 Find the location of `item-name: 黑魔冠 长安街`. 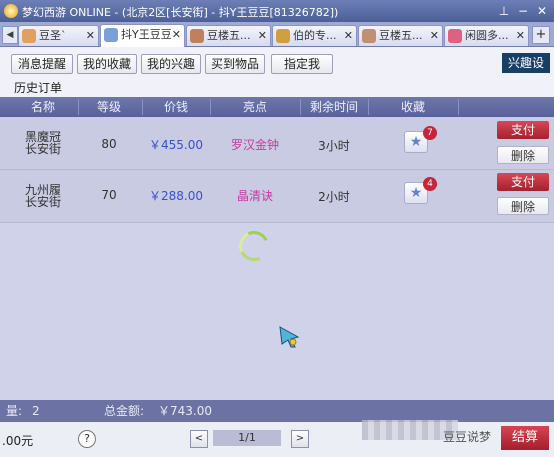

item-name: 黑魔冠 长安街 is located at coordinates (43, 143).